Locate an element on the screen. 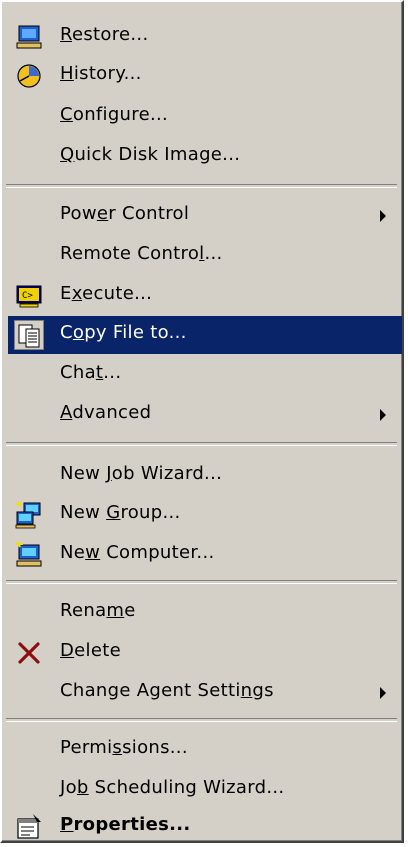 The image size is (408, 847). menu-item-label: Rename is located at coordinates (98, 610).